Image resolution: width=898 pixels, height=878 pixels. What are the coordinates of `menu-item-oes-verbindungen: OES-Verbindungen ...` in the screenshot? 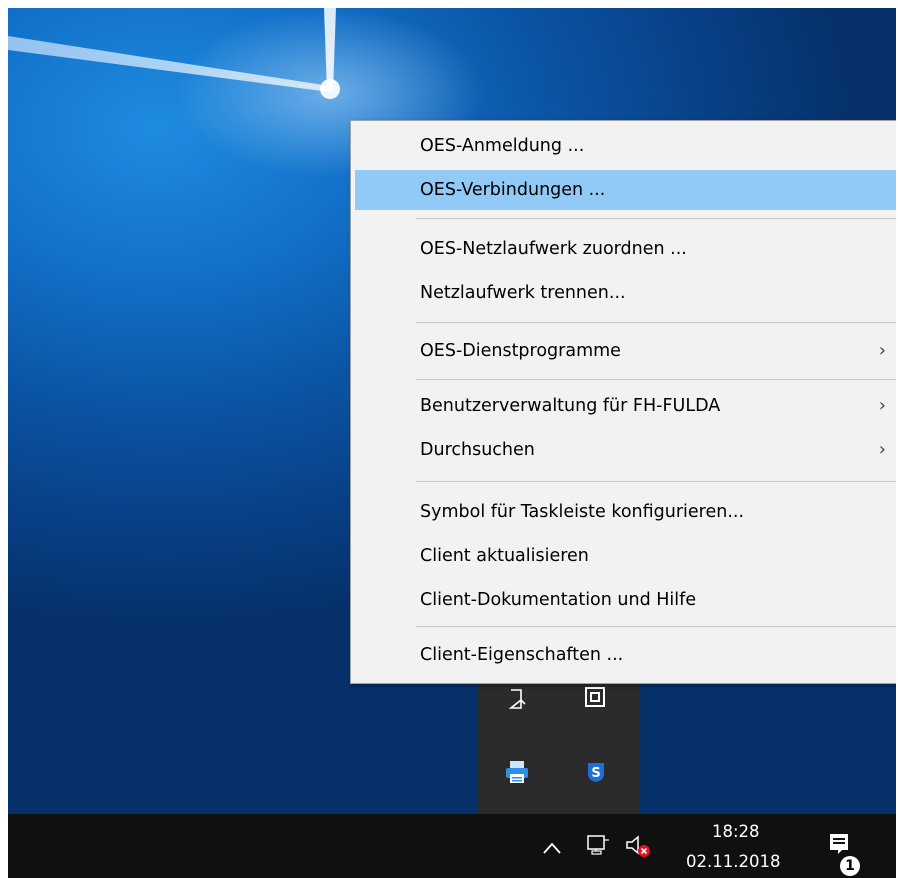 It's located at (625, 190).